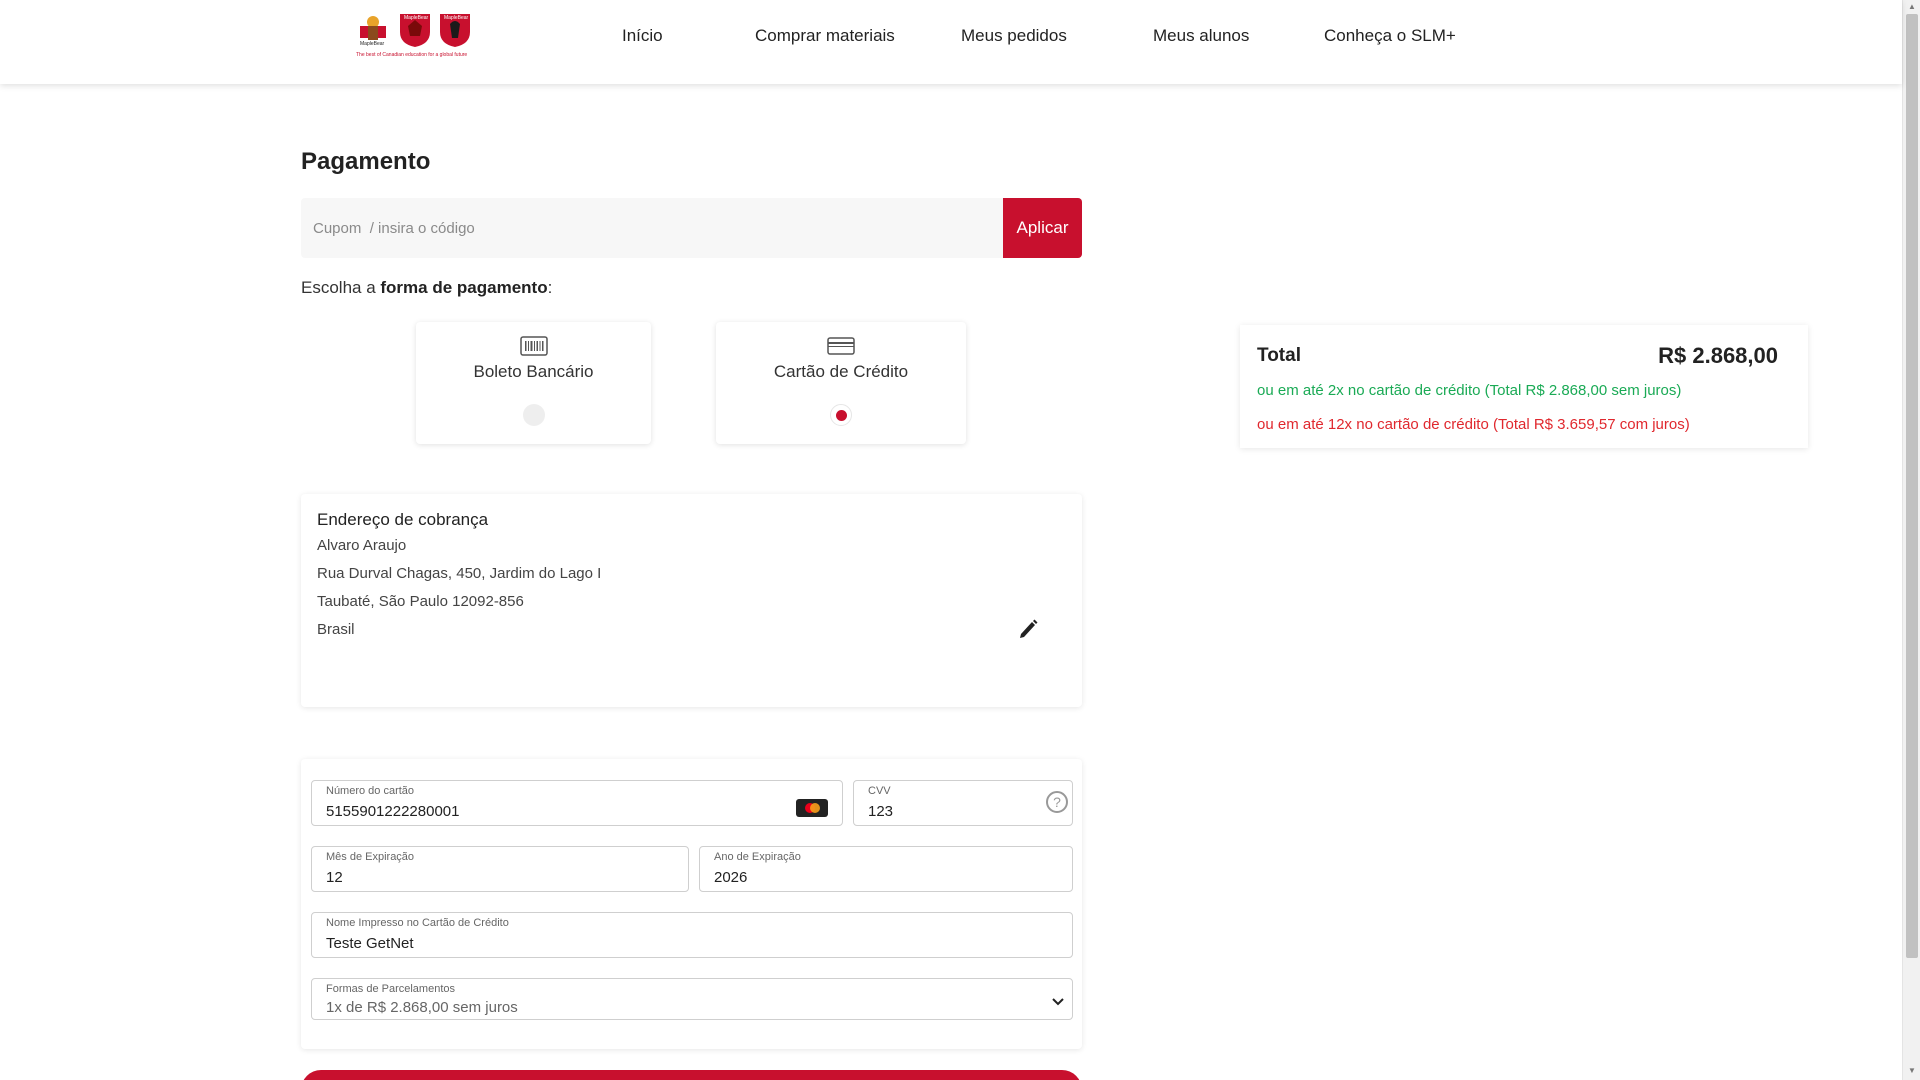 This screenshot has width=1920, height=1080. I want to click on cvv-field: CVV ?, so click(963, 803).